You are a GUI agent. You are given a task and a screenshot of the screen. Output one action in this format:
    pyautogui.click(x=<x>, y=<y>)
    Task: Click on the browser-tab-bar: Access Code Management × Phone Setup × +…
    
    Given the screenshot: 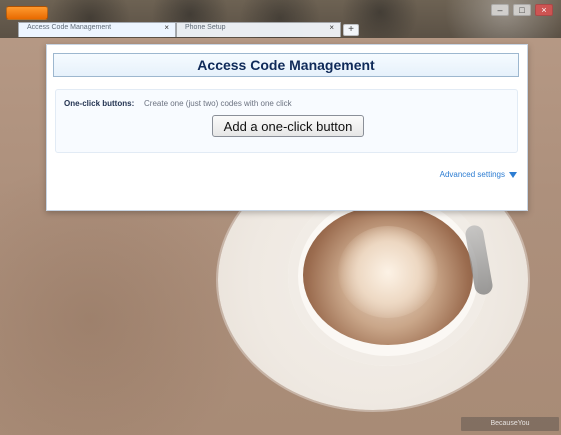 What is the action you would take?
    pyautogui.click(x=280, y=19)
    